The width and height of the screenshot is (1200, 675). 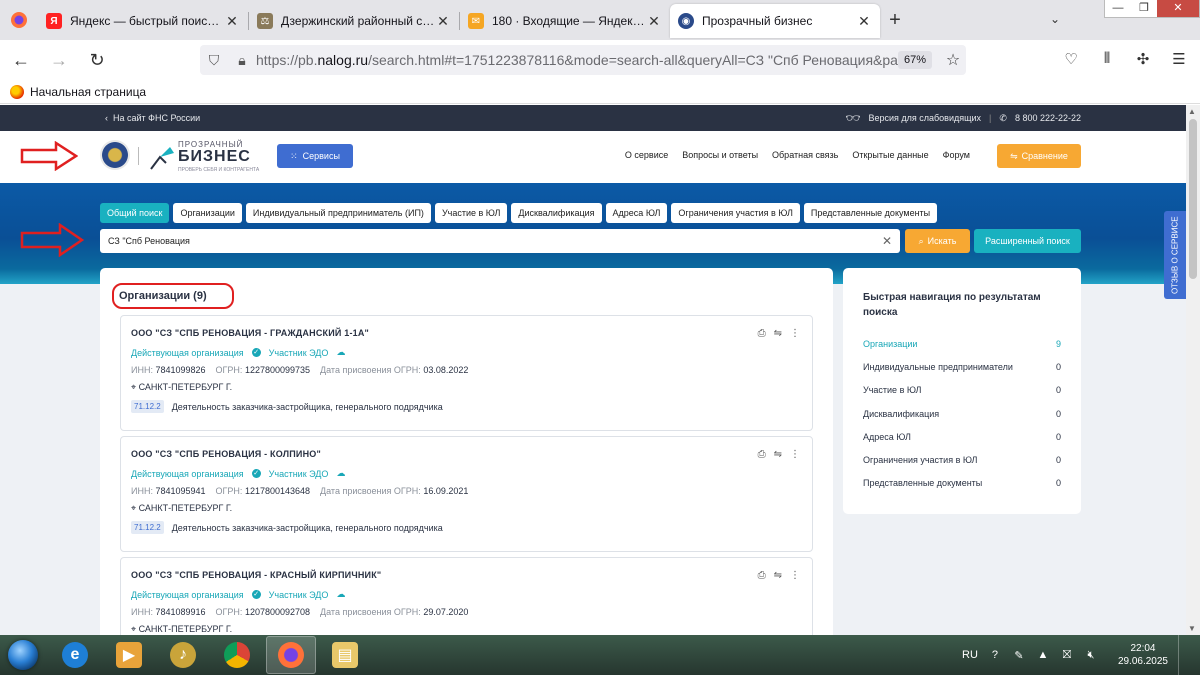 What do you see at coordinates (1019, 655) in the screenshot?
I see `pen-icon: ✎` at bounding box center [1019, 655].